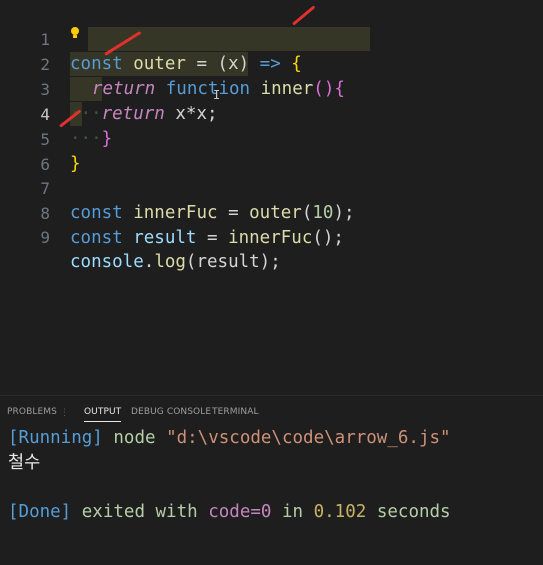 The image size is (543, 565). Describe the element at coordinates (170, 262) in the screenshot. I see `method-name: log` at that location.